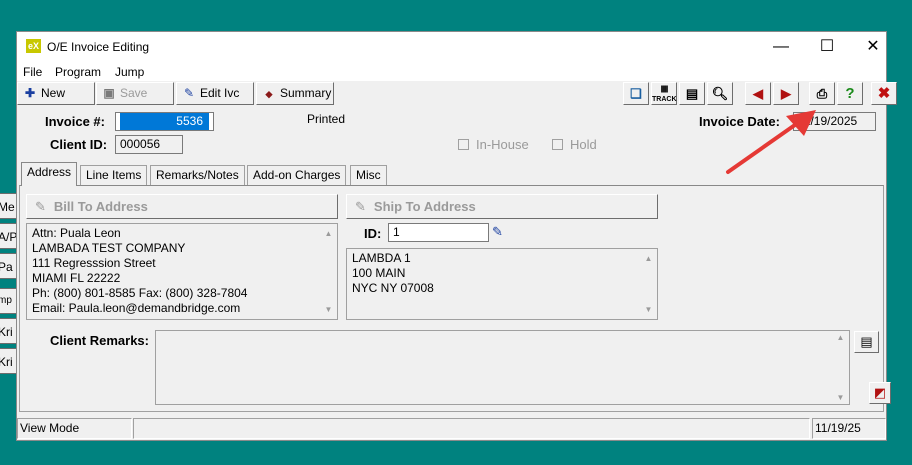 Image resolution: width=912 pixels, height=465 pixels. Describe the element at coordinates (781, 46) in the screenshot. I see `minimize-button: —` at that location.